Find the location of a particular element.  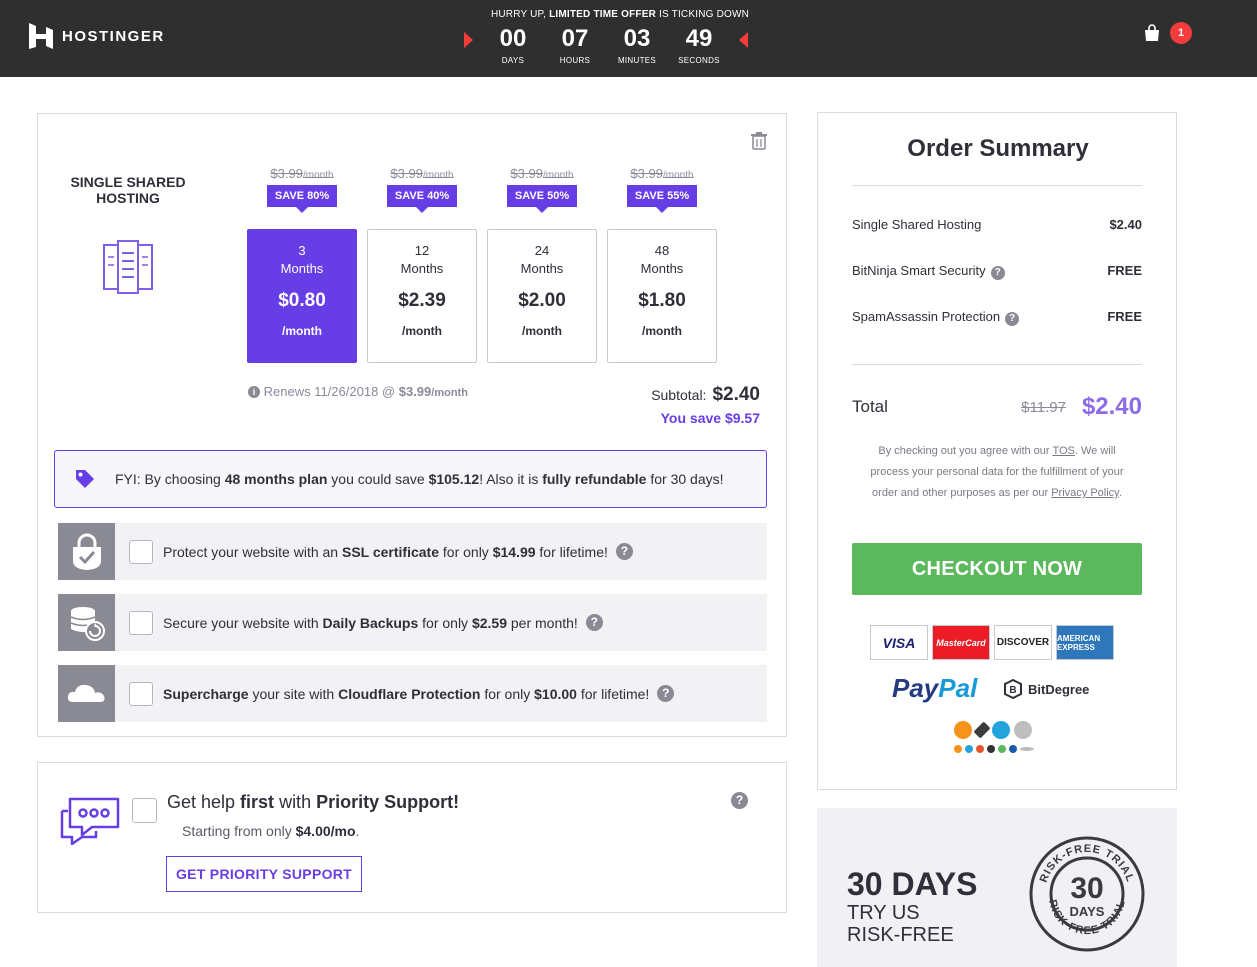

bitcoin-icon is located at coordinates (963, 730).